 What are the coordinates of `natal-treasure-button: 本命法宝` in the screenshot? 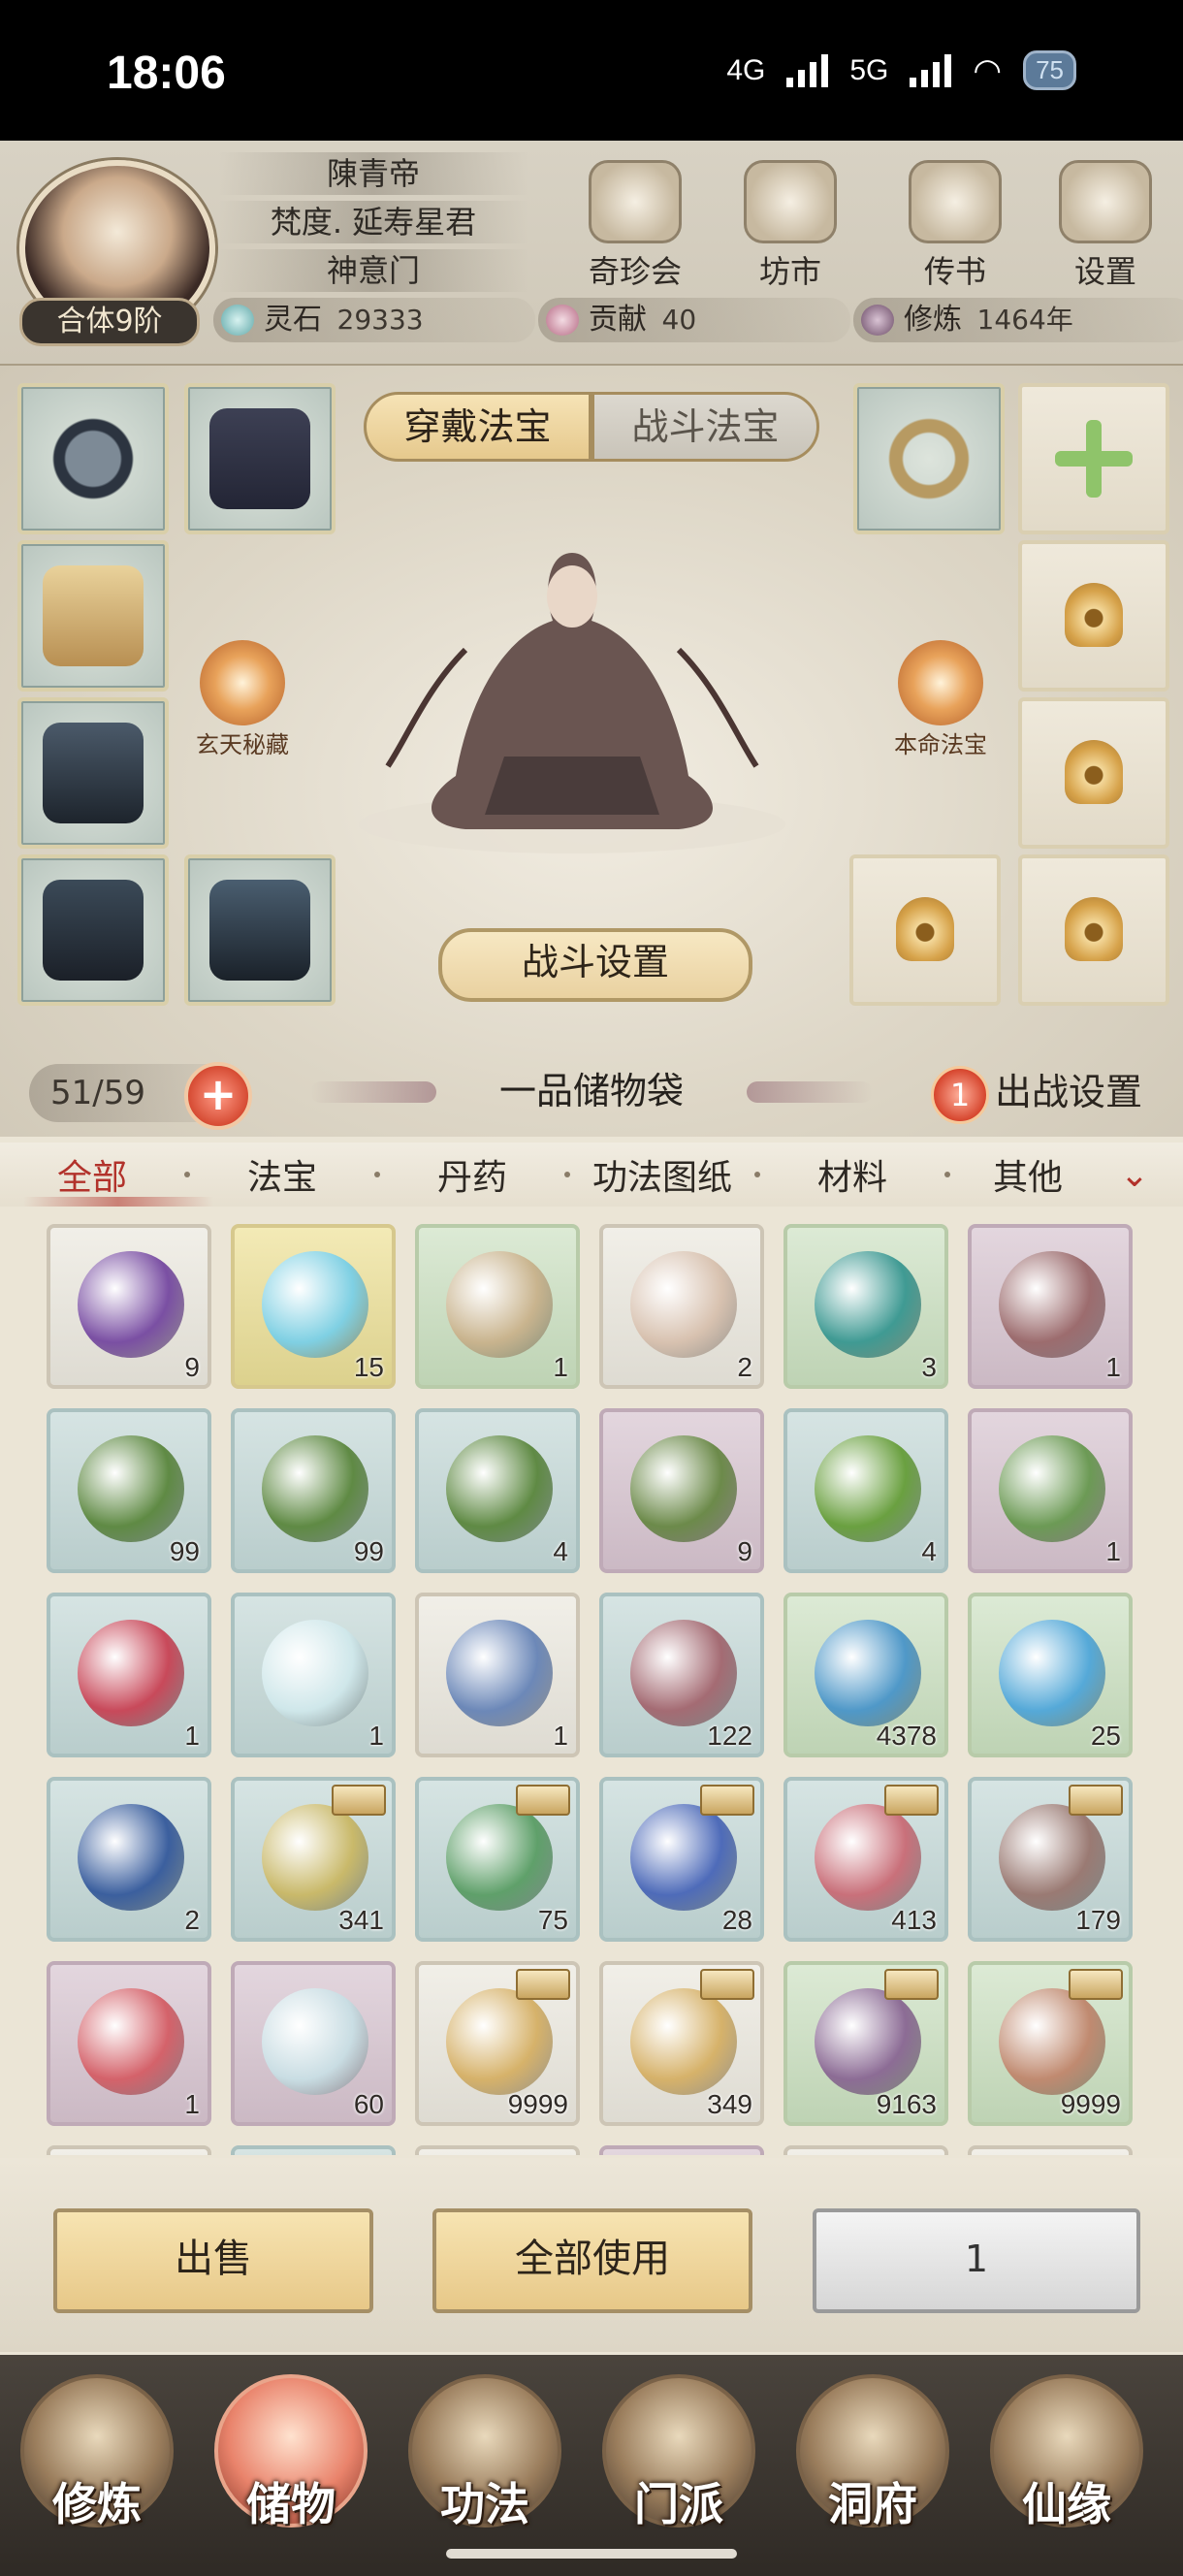 It's located at (940, 699).